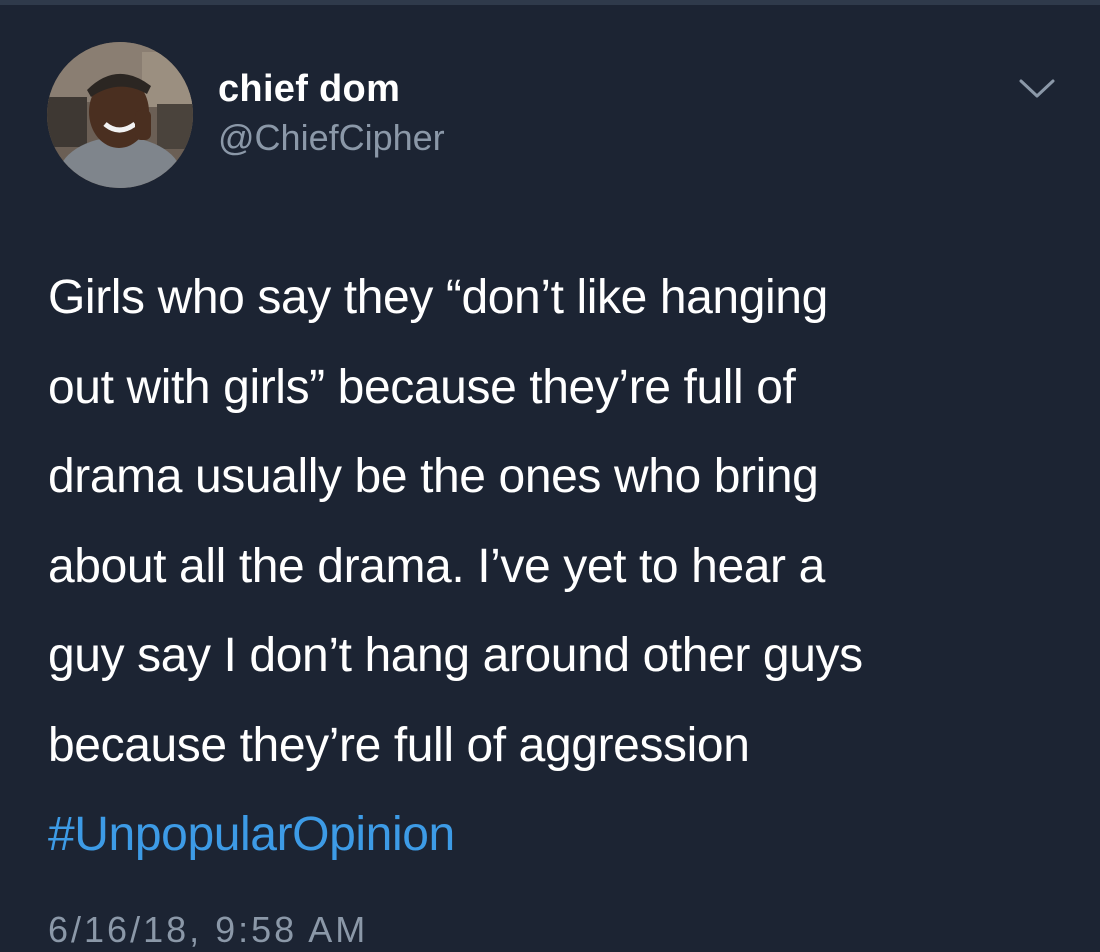 The width and height of the screenshot is (1100, 952). What do you see at coordinates (433, 476) in the screenshot?
I see `tweet-text-line: drama usually be the ones who bring` at bounding box center [433, 476].